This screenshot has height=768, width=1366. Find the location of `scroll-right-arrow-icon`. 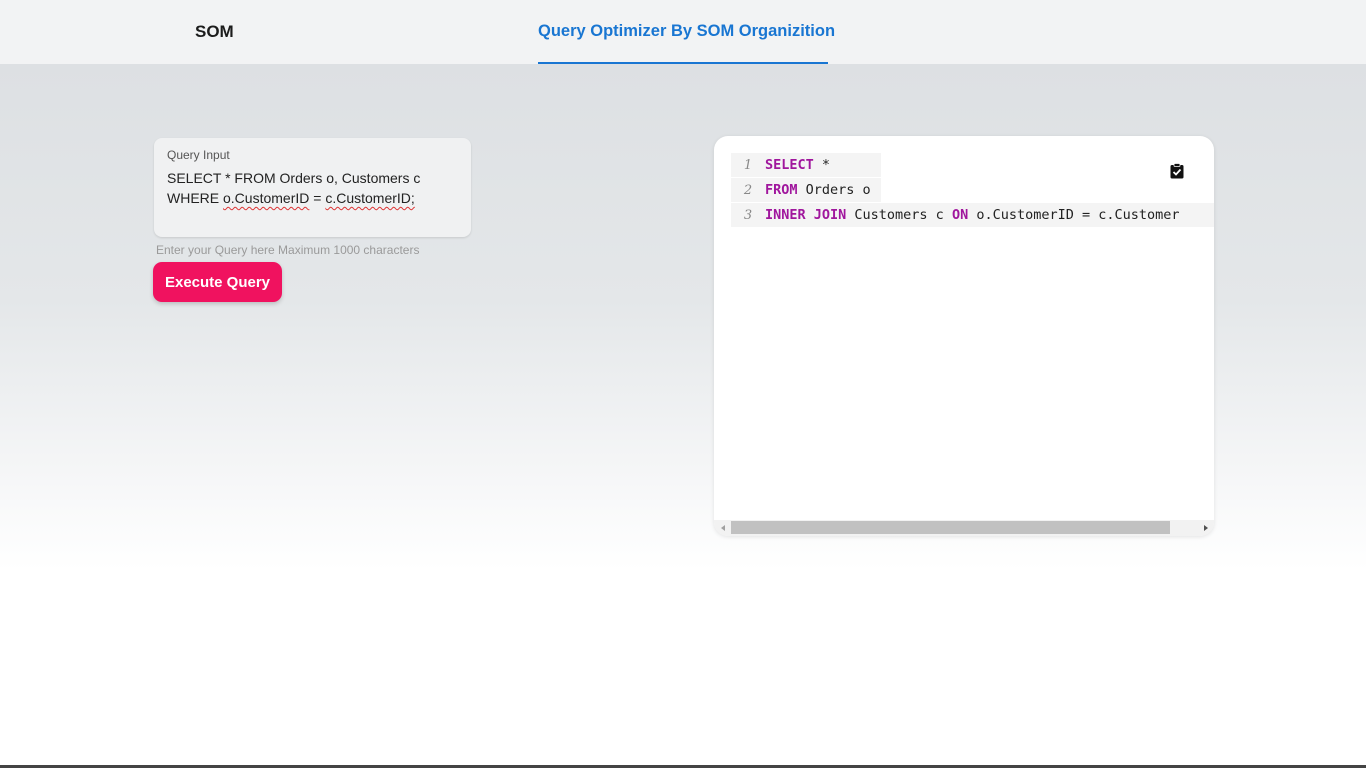

scroll-right-arrow-icon is located at coordinates (1206, 528).